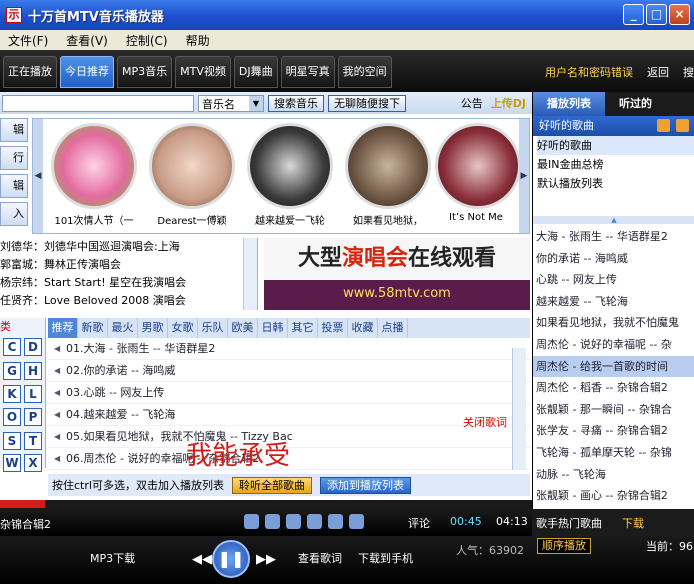 The height and width of the screenshot is (584, 694). What do you see at coordinates (613, 475) in the screenshot?
I see `playlist-song: 动脉 -- 飞轮海` at bounding box center [613, 475].